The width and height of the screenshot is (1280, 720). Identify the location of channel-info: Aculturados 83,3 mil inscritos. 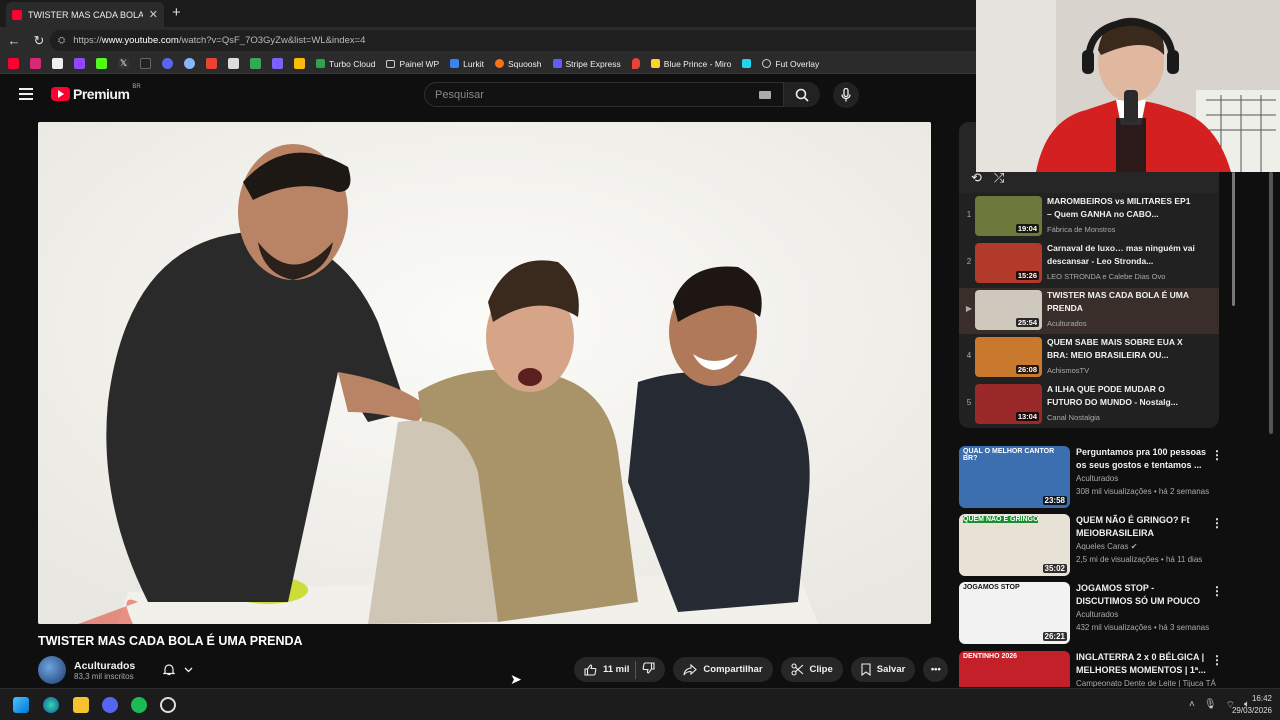
(86, 670).